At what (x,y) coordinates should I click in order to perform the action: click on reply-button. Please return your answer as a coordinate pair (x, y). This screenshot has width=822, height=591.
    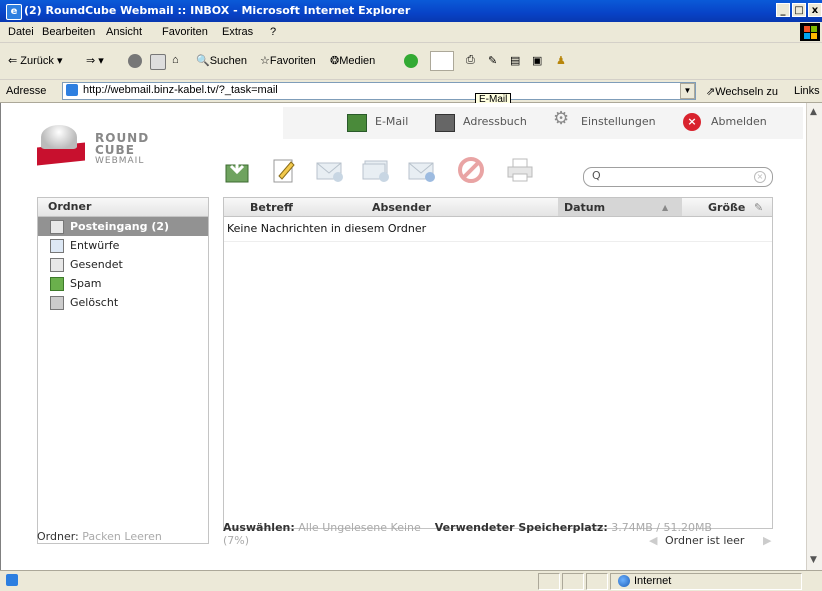
    Looking at the image, I should click on (330, 170).